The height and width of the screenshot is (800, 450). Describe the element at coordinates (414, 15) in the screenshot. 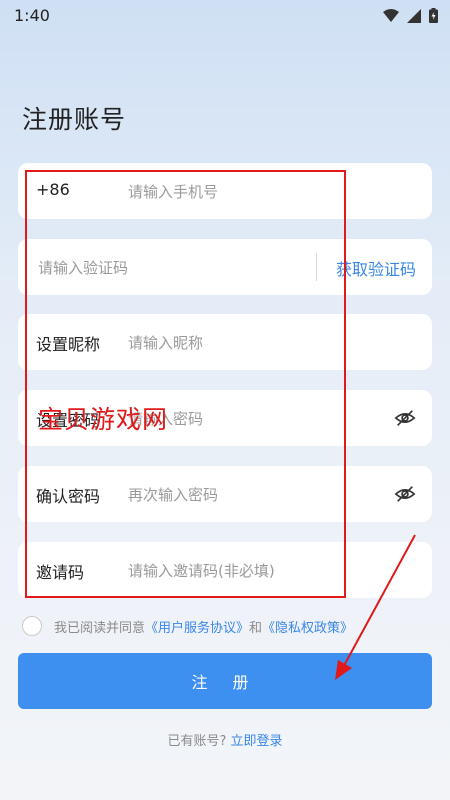

I see `signal-icon` at that location.